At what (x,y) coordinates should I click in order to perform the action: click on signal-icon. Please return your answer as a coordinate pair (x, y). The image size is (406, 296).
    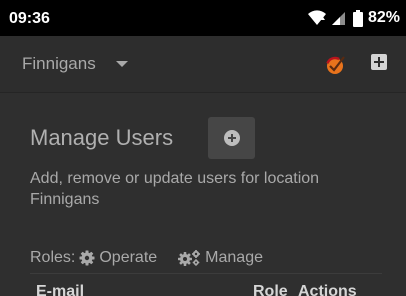
    Looking at the image, I should click on (338, 18).